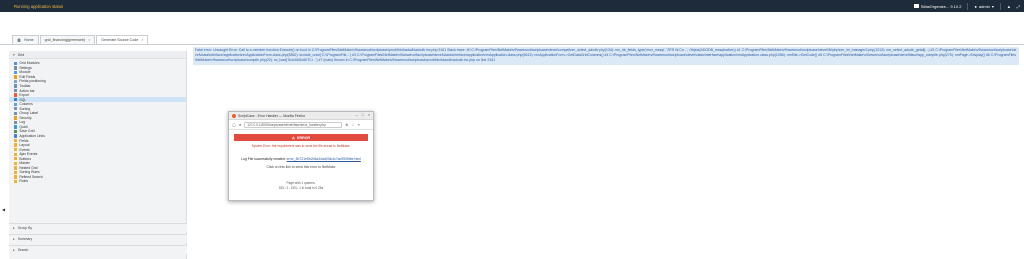 The width and height of the screenshot is (1024, 259). I want to click on bell-icon: ▲, so click(1008, 6).